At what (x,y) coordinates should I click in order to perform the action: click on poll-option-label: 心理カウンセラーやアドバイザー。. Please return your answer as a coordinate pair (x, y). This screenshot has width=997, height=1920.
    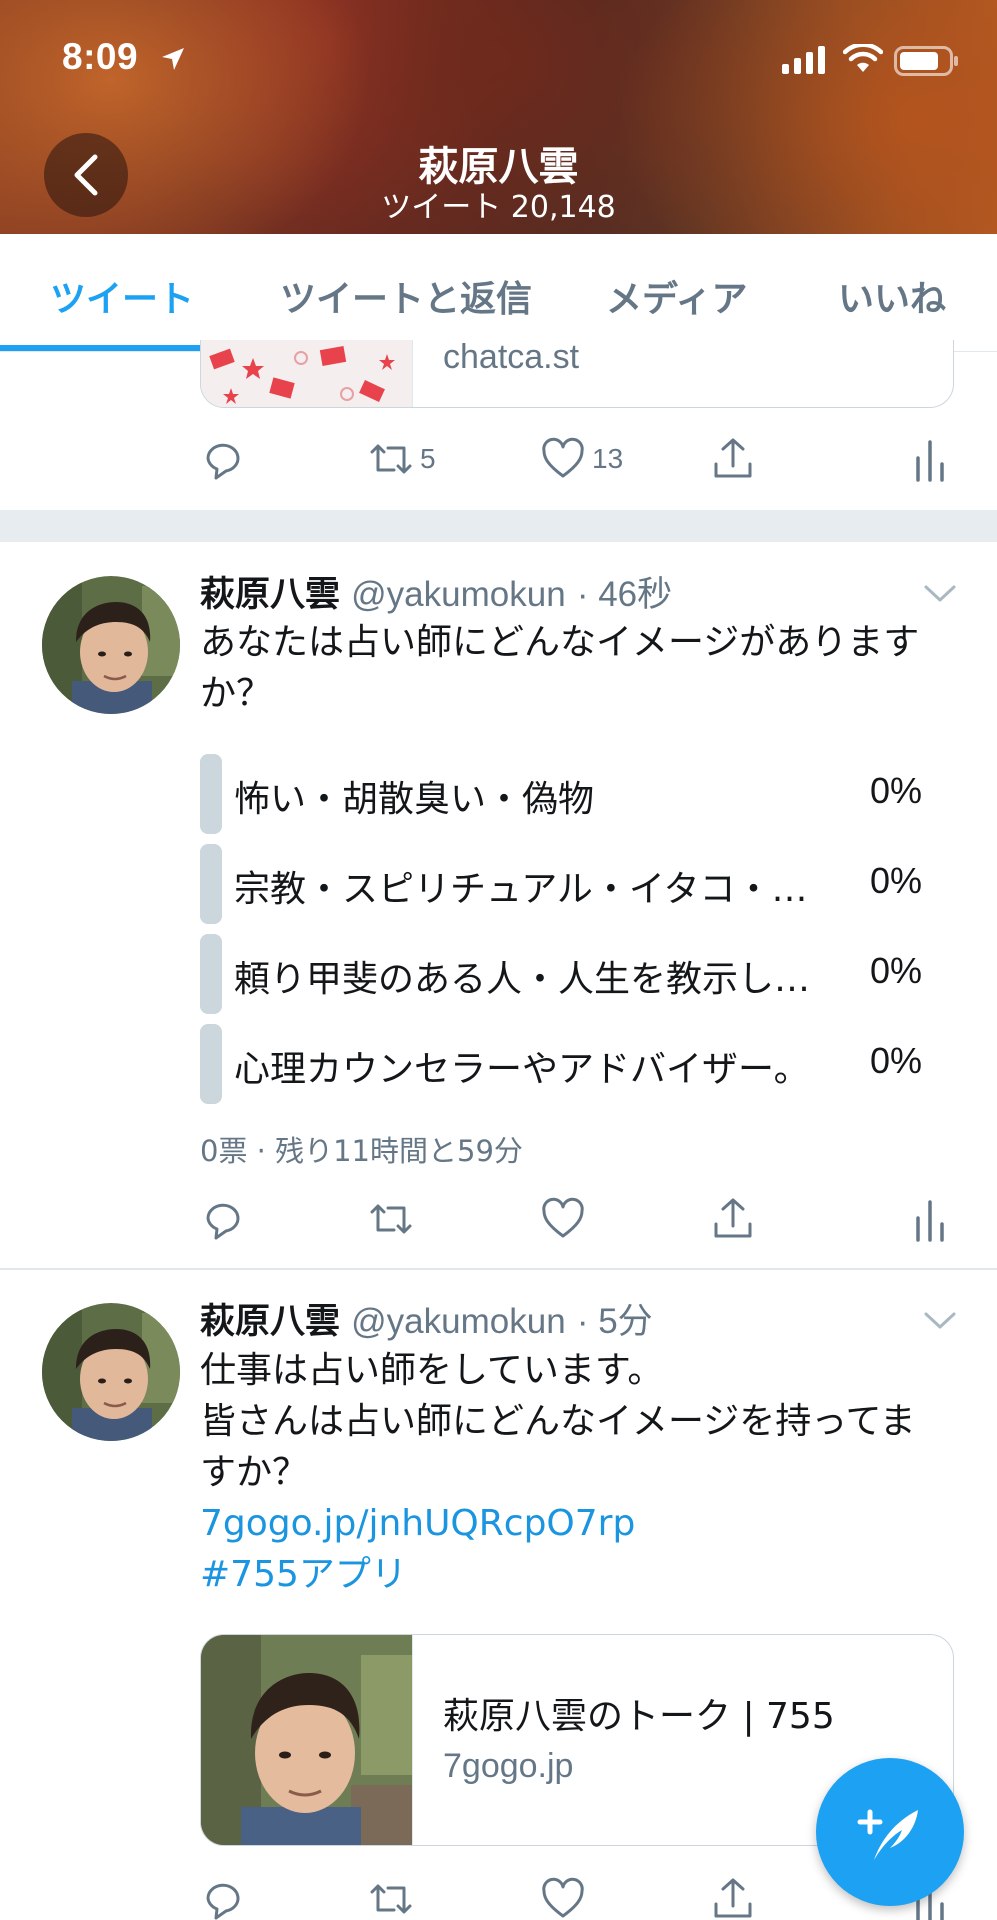
    Looking at the image, I should click on (522, 1069).